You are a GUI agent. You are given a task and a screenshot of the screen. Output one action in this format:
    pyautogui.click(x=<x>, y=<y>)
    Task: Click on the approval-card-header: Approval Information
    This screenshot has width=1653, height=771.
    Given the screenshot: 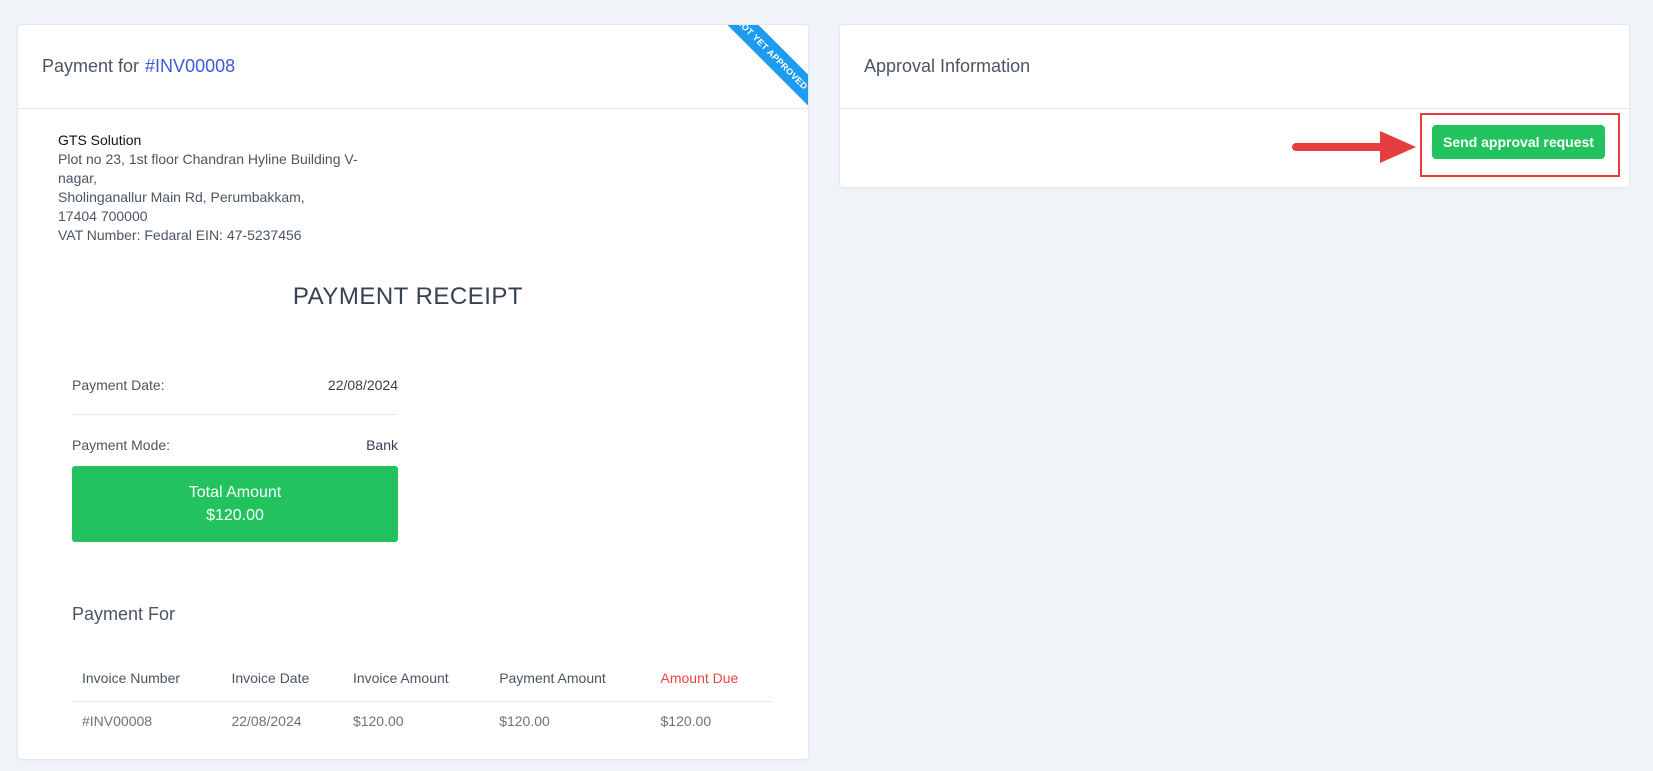 What is the action you would take?
    pyautogui.click(x=1234, y=67)
    